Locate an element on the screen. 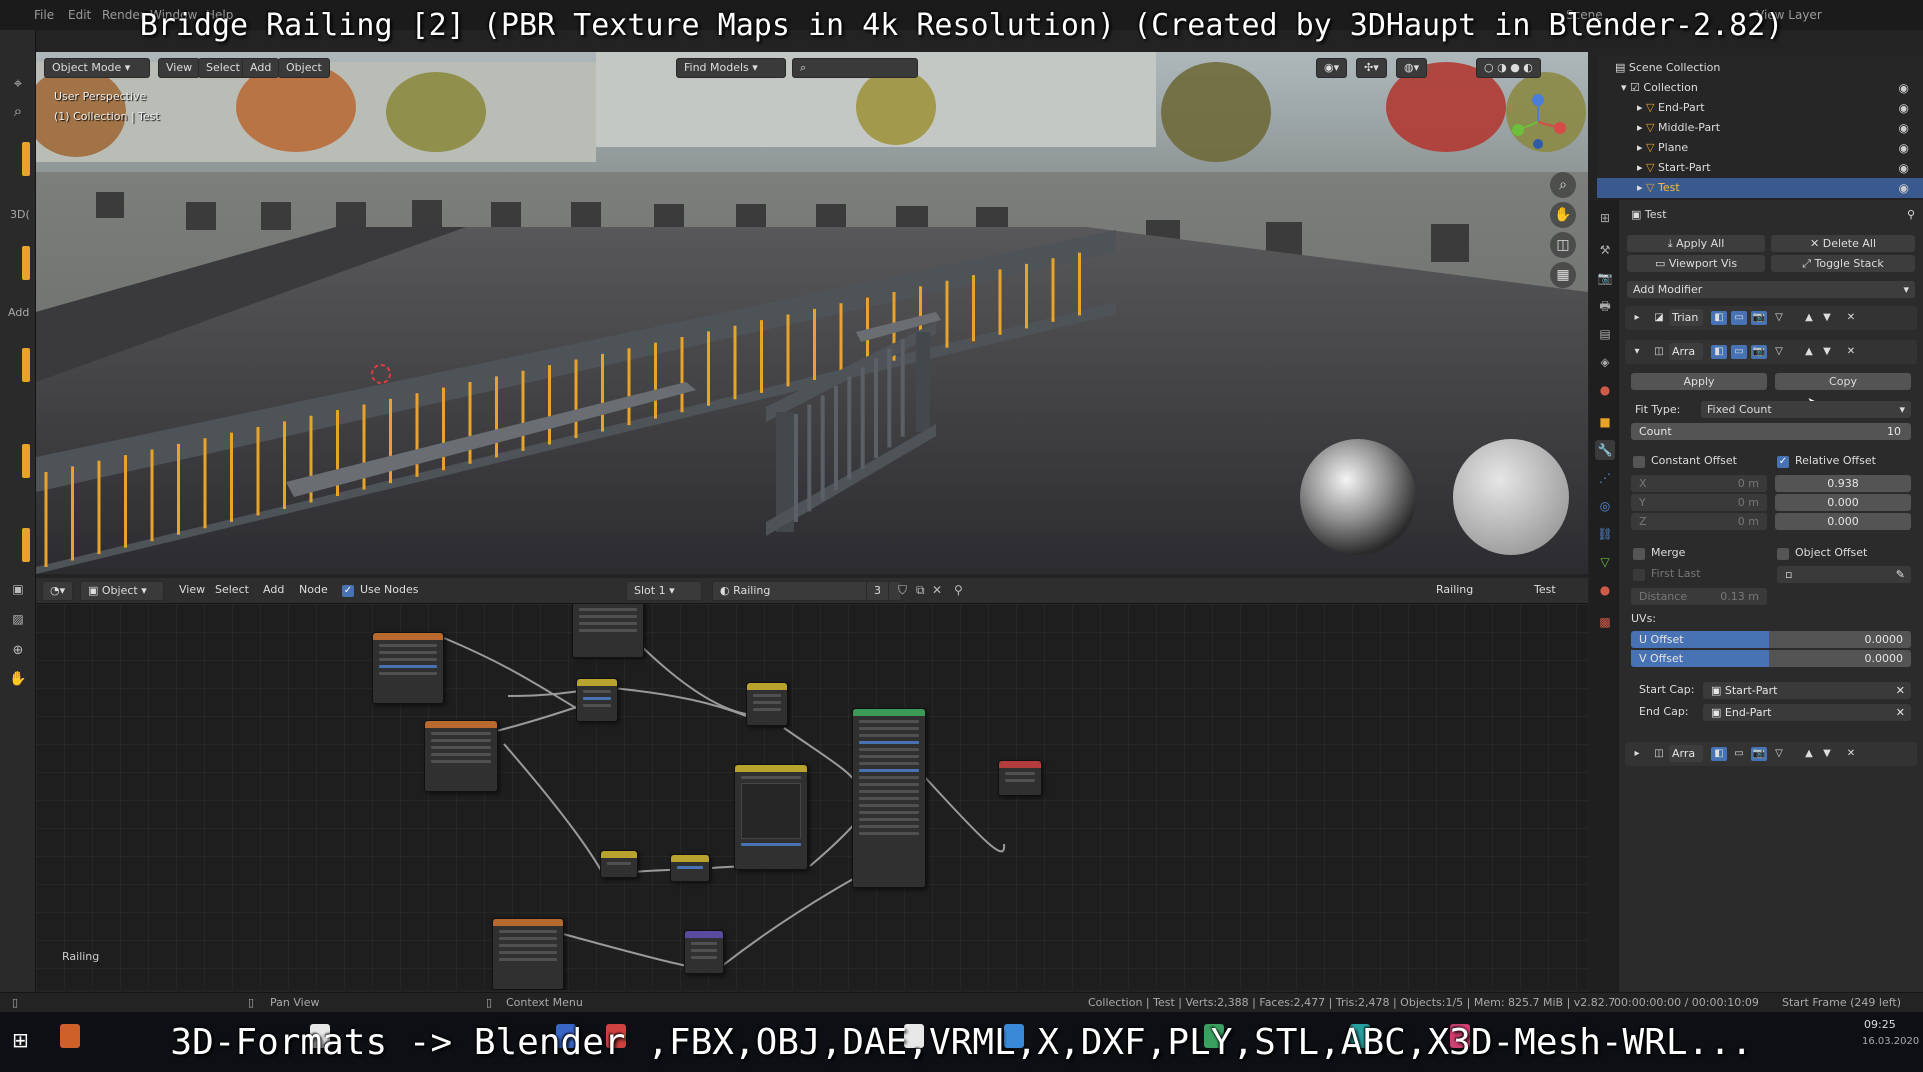 The image size is (1923, 1072). relative-z-field: 0.000 is located at coordinates (1843, 521).